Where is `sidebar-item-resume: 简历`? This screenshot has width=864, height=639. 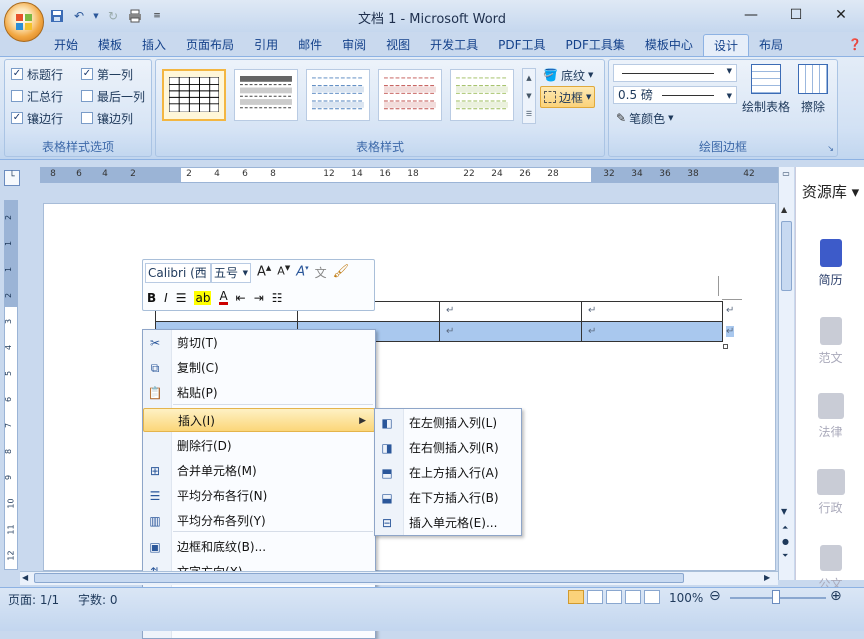
sidebar-item-resume: 简历 is located at coordinates (830, 263).